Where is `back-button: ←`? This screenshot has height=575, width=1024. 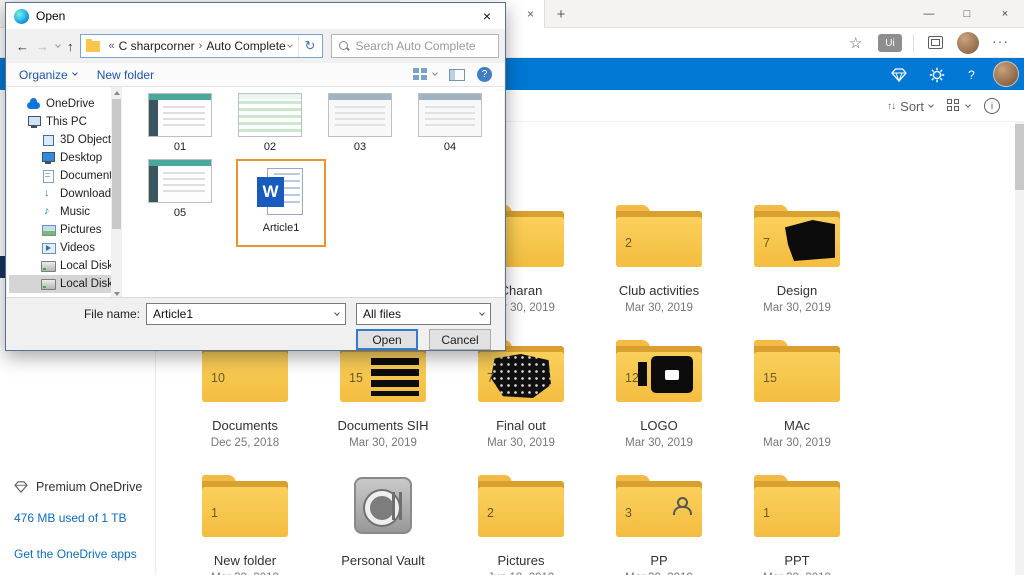 back-button: ← is located at coordinates (22, 46).